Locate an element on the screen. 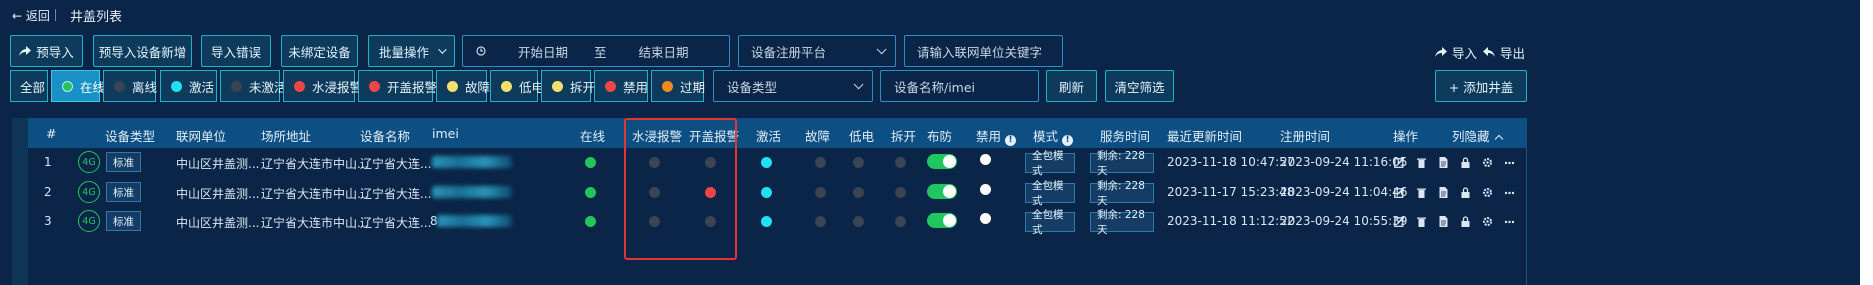 This screenshot has height=285, width=1873. filter-8: 低电 is located at coordinates (517, 86).